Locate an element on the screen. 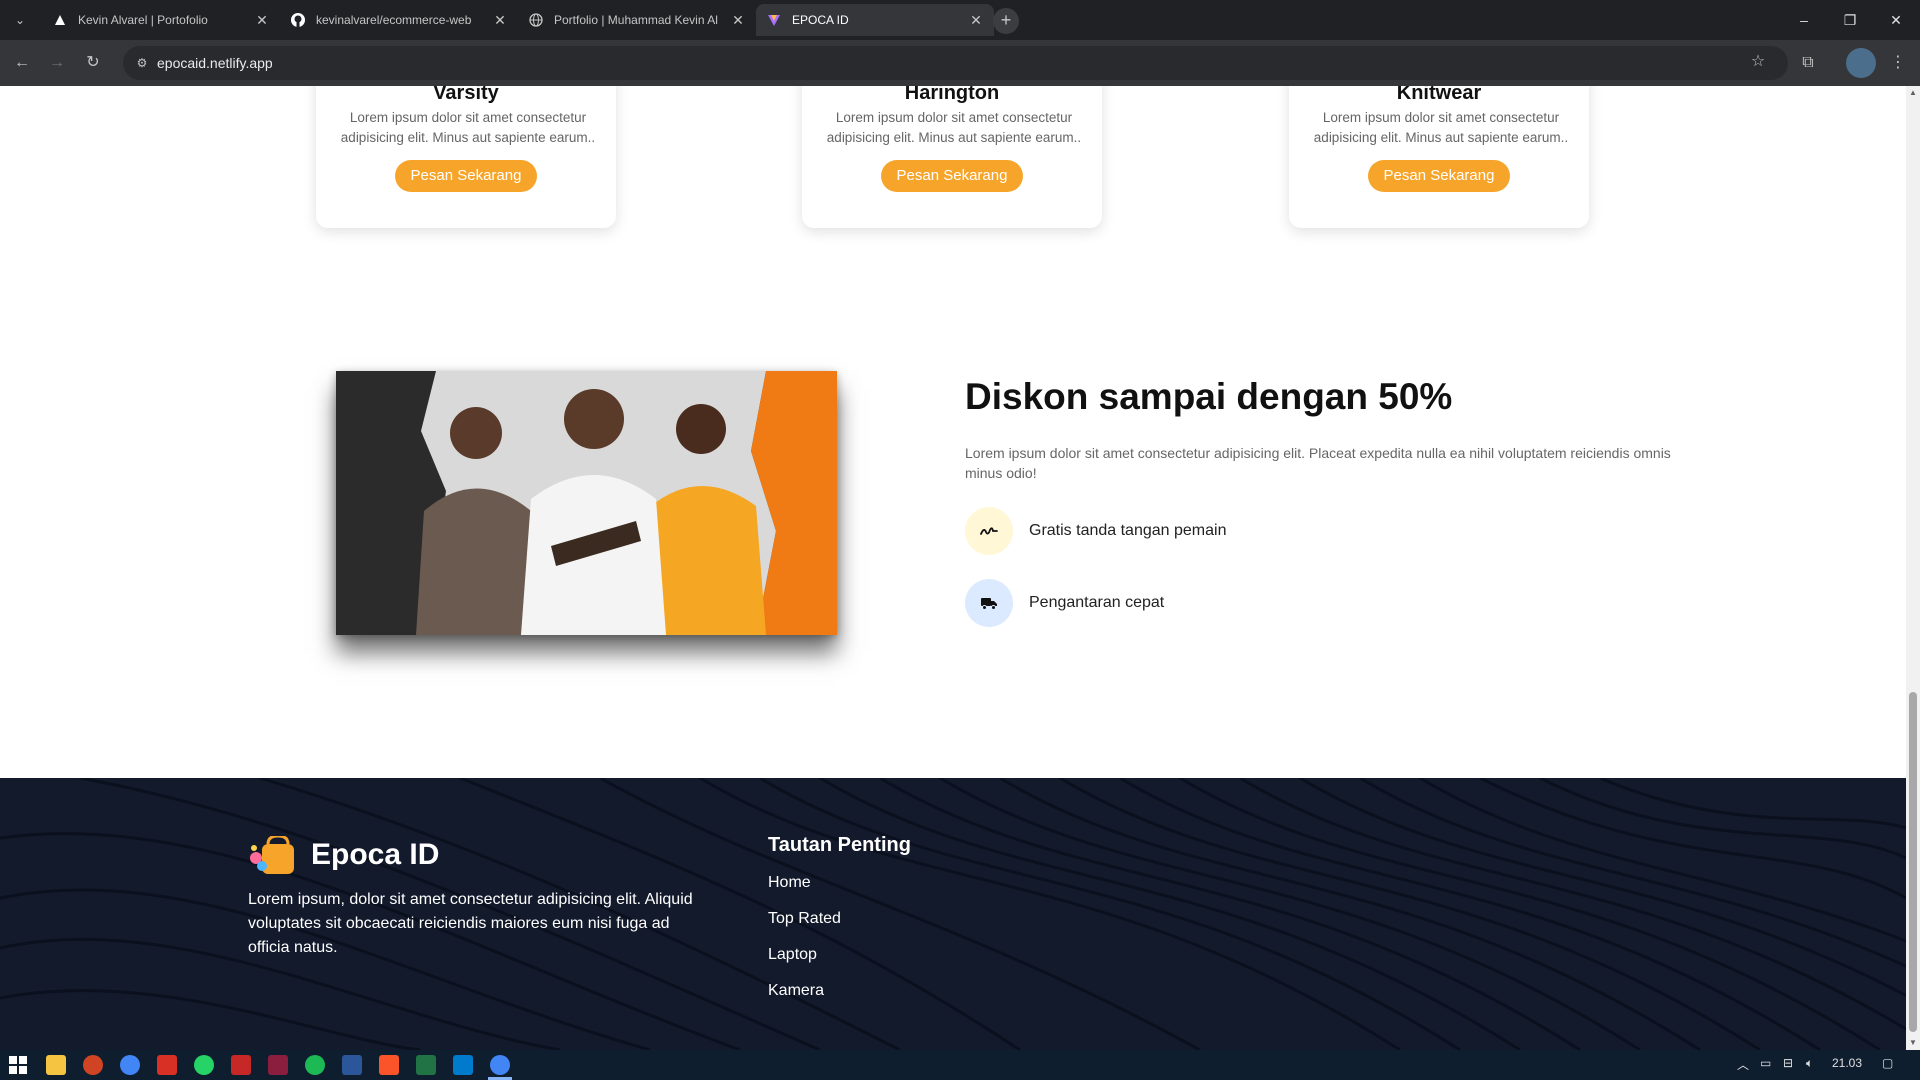 This screenshot has width=1920, height=1080. back-arrow-icon: ← is located at coordinates (22, 63).